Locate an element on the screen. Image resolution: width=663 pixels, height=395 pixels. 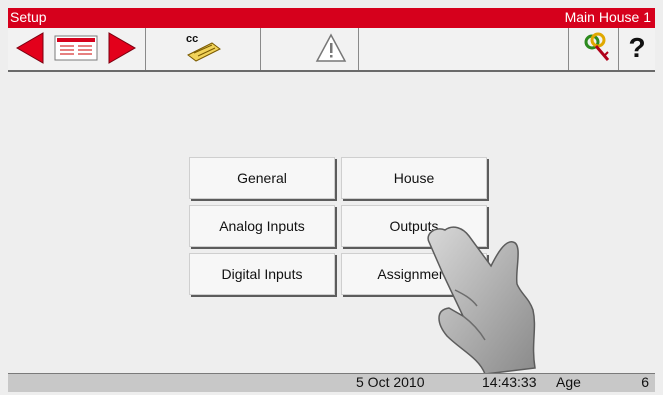
screen-title: Setup is located at coordinates (28, 17).